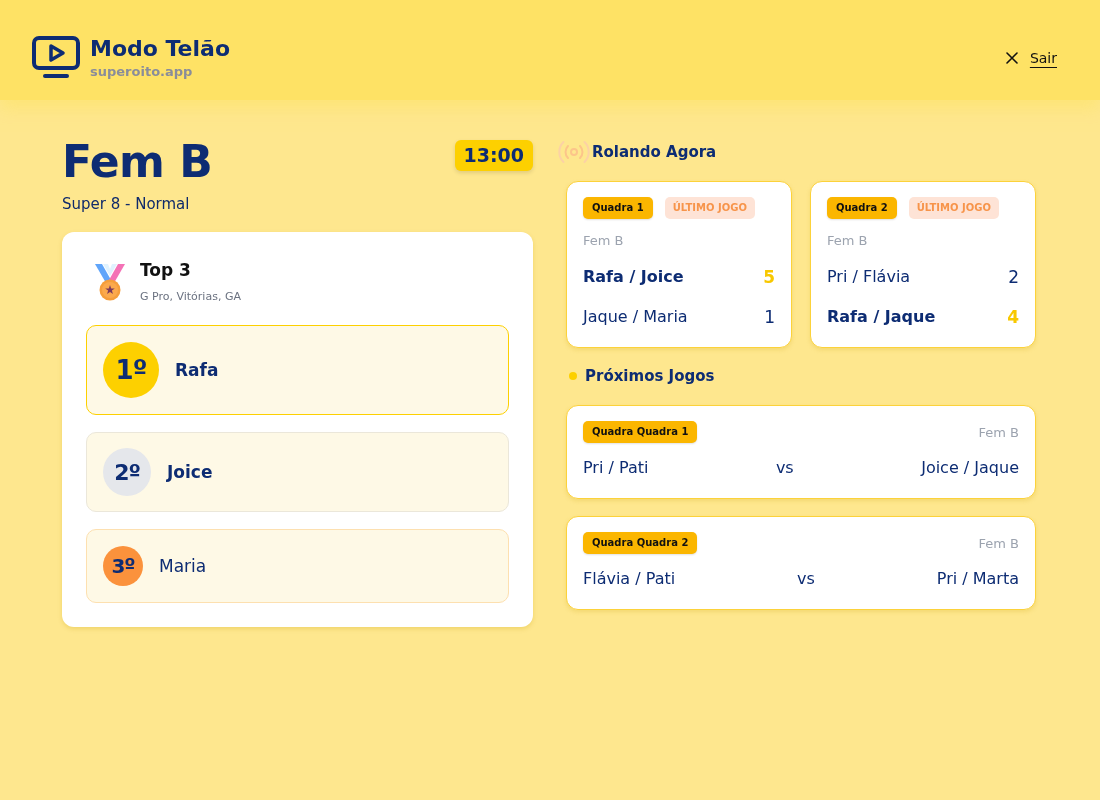 This screenshot has width=1100, height=800. Describe the element at coordinates (110, 282) in the screenshot. I see `medal-icon` at that location.